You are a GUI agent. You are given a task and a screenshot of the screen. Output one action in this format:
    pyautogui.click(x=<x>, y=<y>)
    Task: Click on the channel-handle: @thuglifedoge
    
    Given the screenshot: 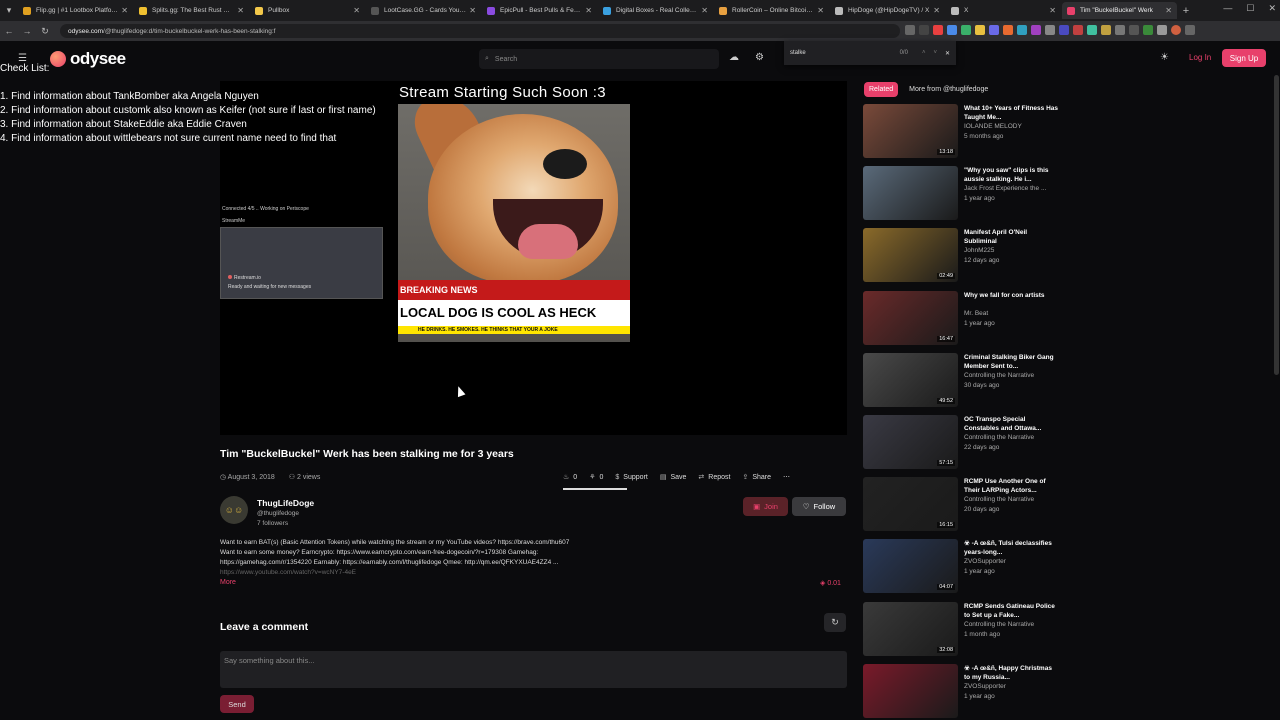 What is the action you would take?
    pyautogui.click(x=278, y=513)
    